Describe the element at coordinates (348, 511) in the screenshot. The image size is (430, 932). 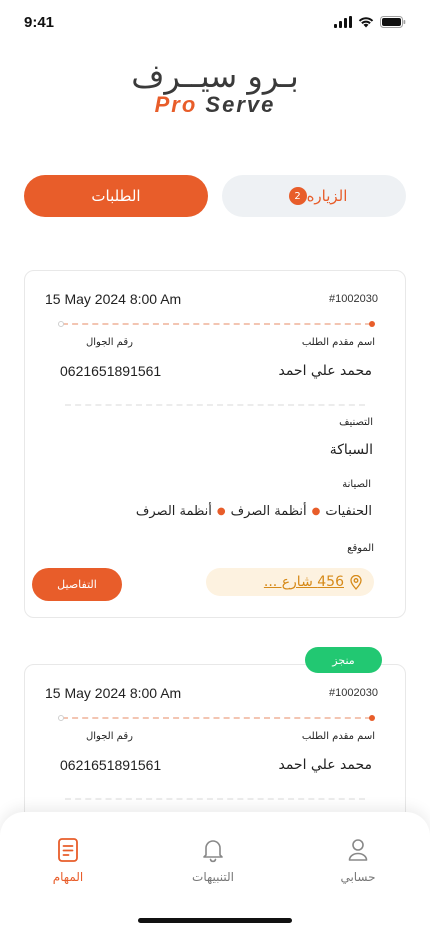
I see `maintenance-item: الحنفيات` at that location.